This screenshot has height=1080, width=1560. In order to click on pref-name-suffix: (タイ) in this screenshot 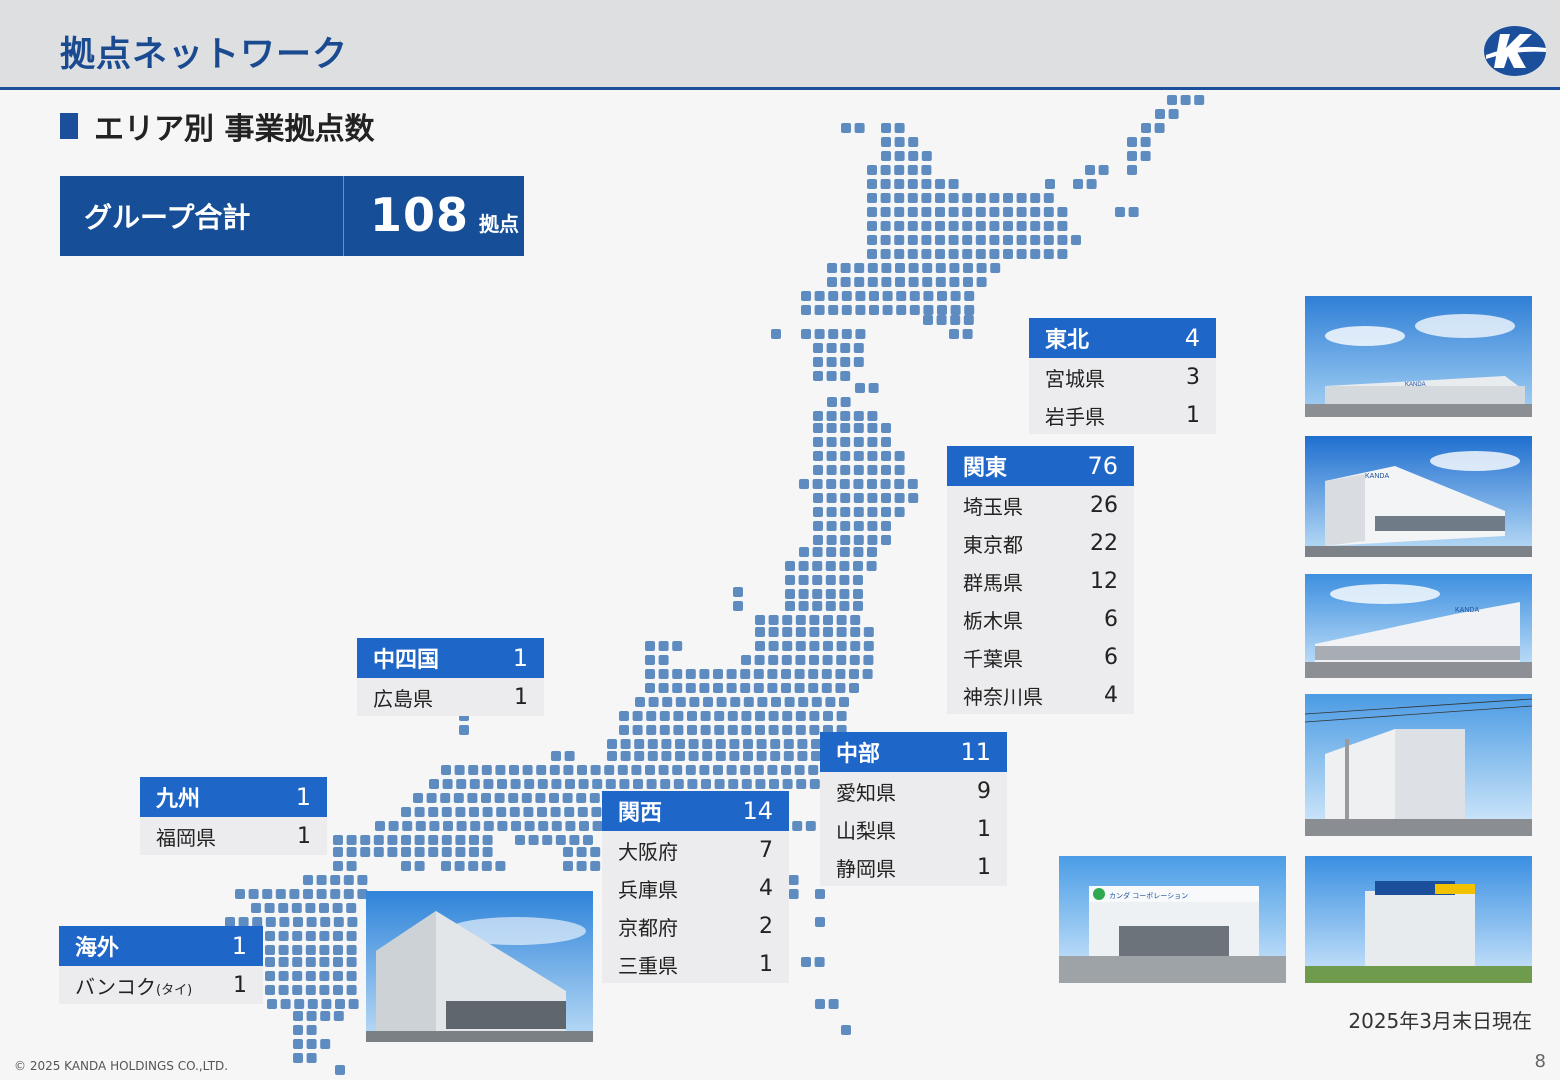, I will do `click(174, 990)`.